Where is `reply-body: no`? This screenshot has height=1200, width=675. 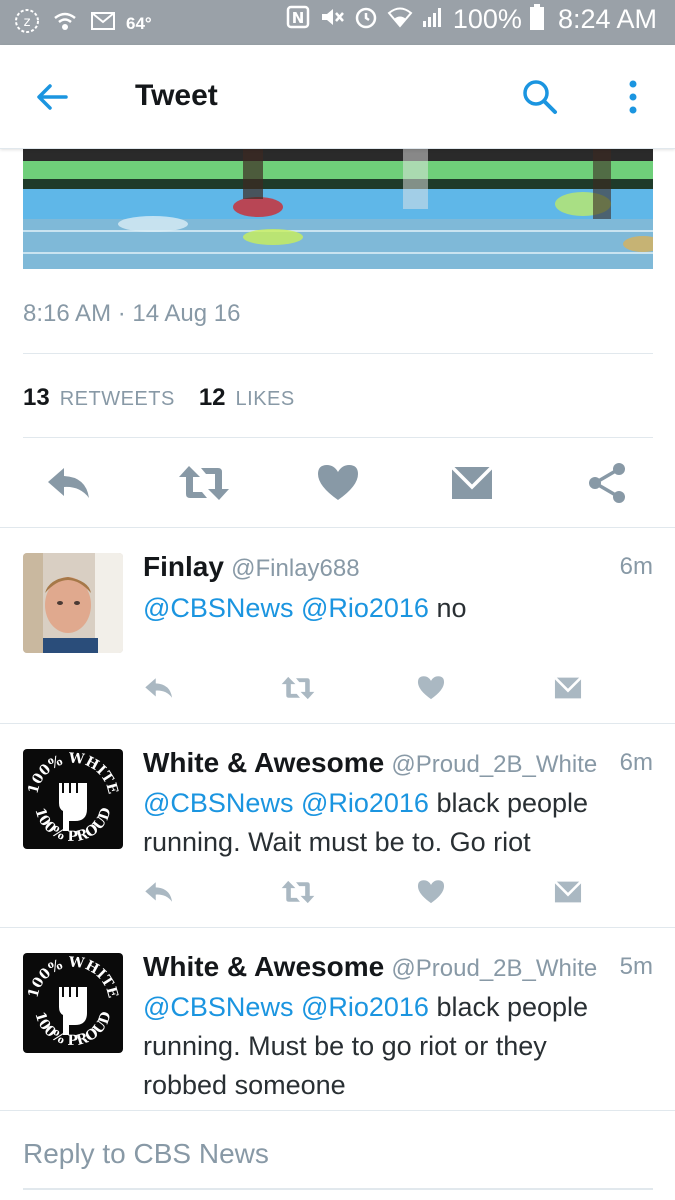
reply-body: no is located at coordinates (447, 608).